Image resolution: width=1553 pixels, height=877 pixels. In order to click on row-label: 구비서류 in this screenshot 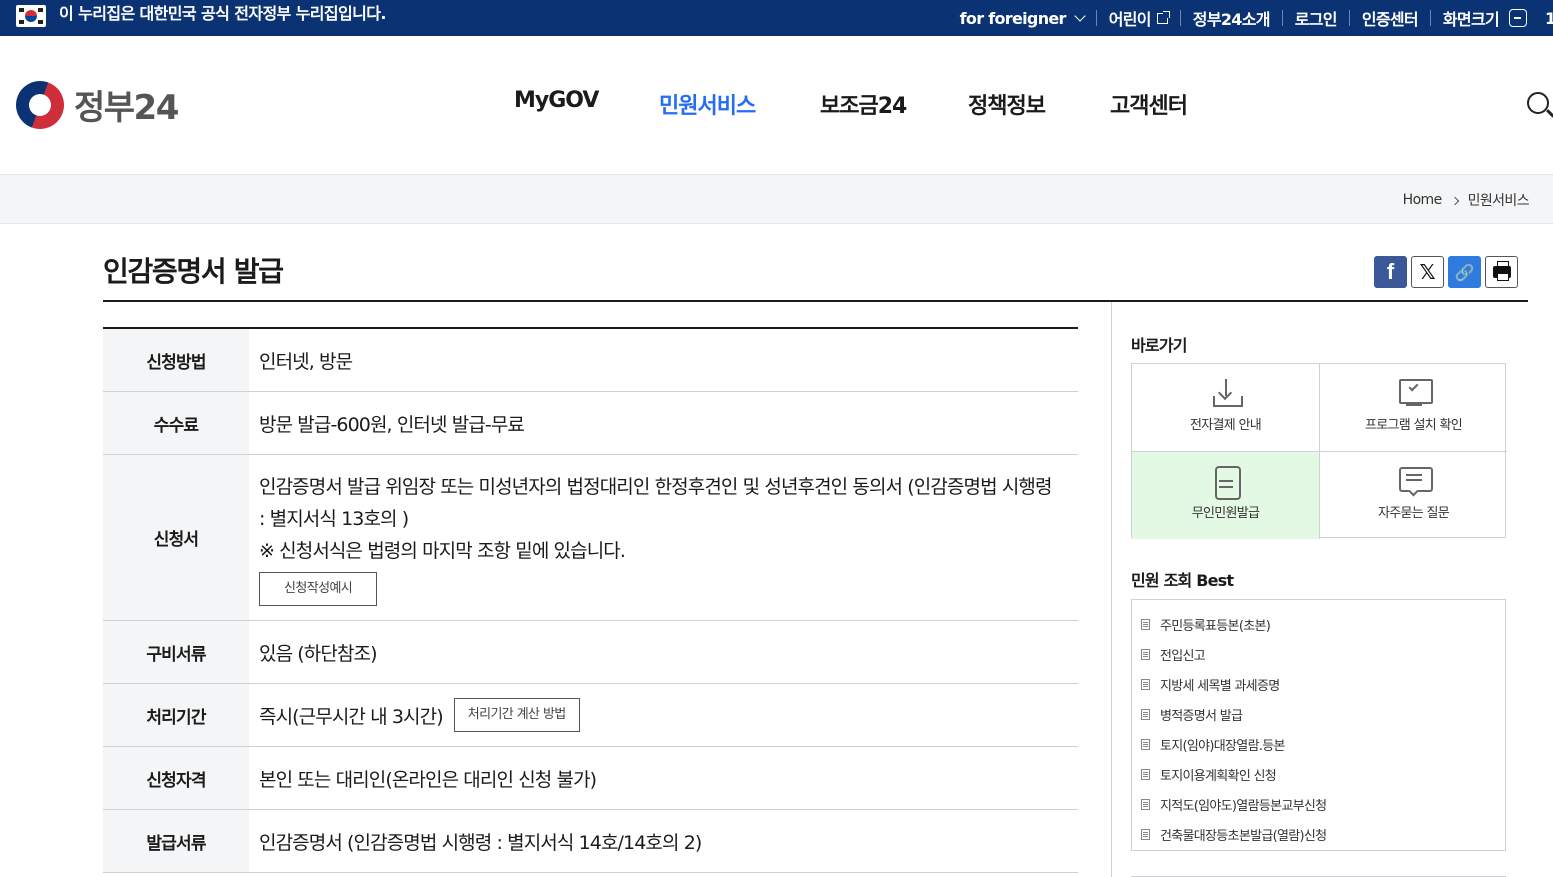, I will do `click(176, 652)`.